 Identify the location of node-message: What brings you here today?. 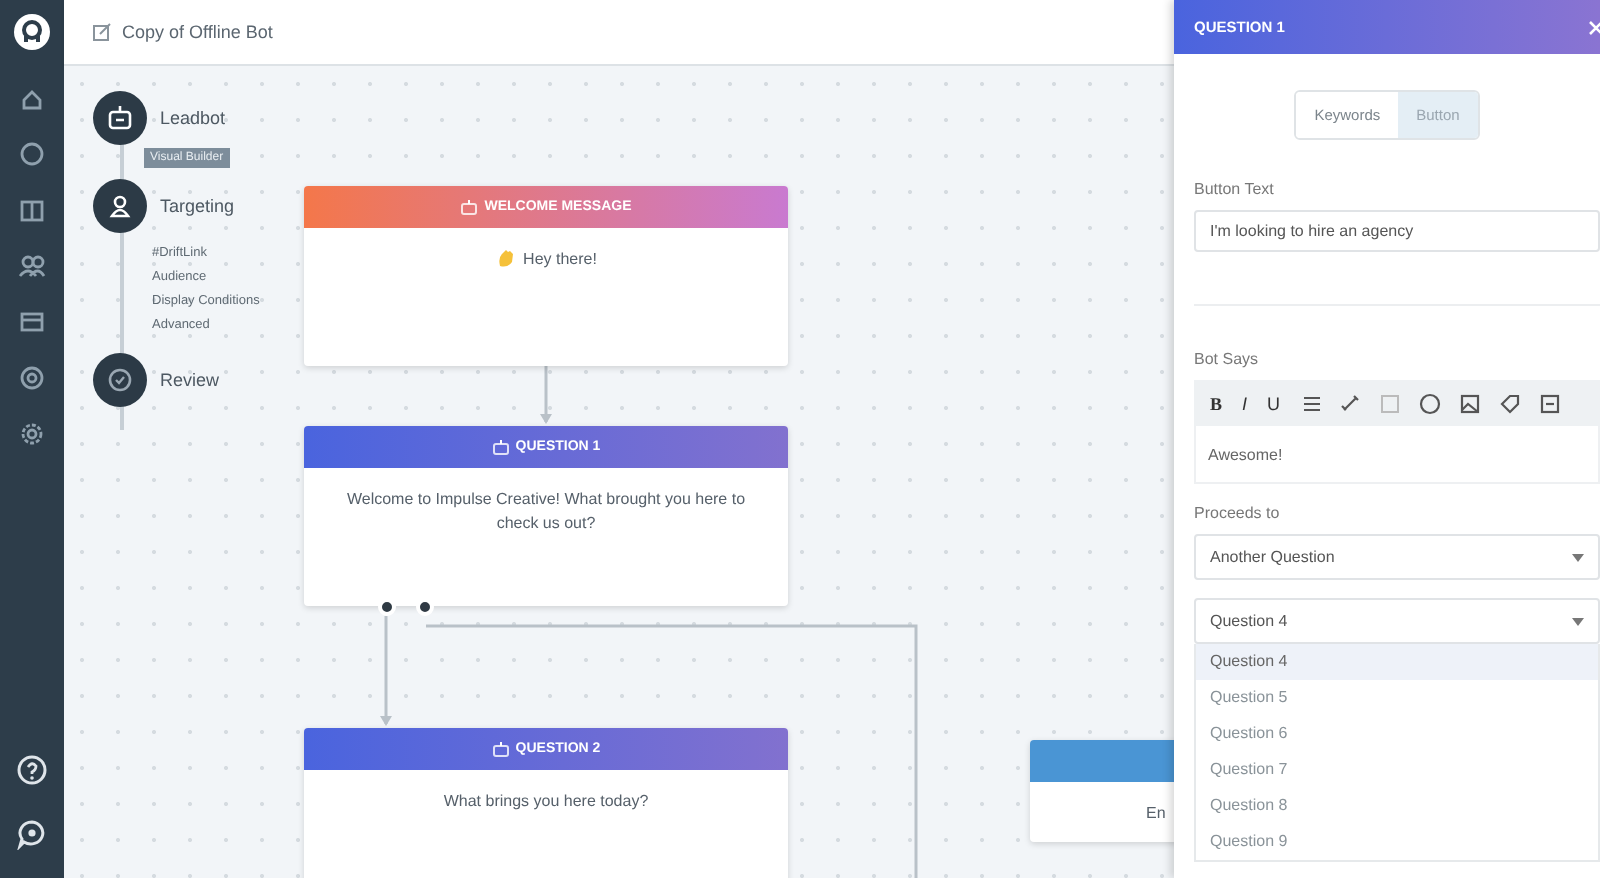
(546, 802).